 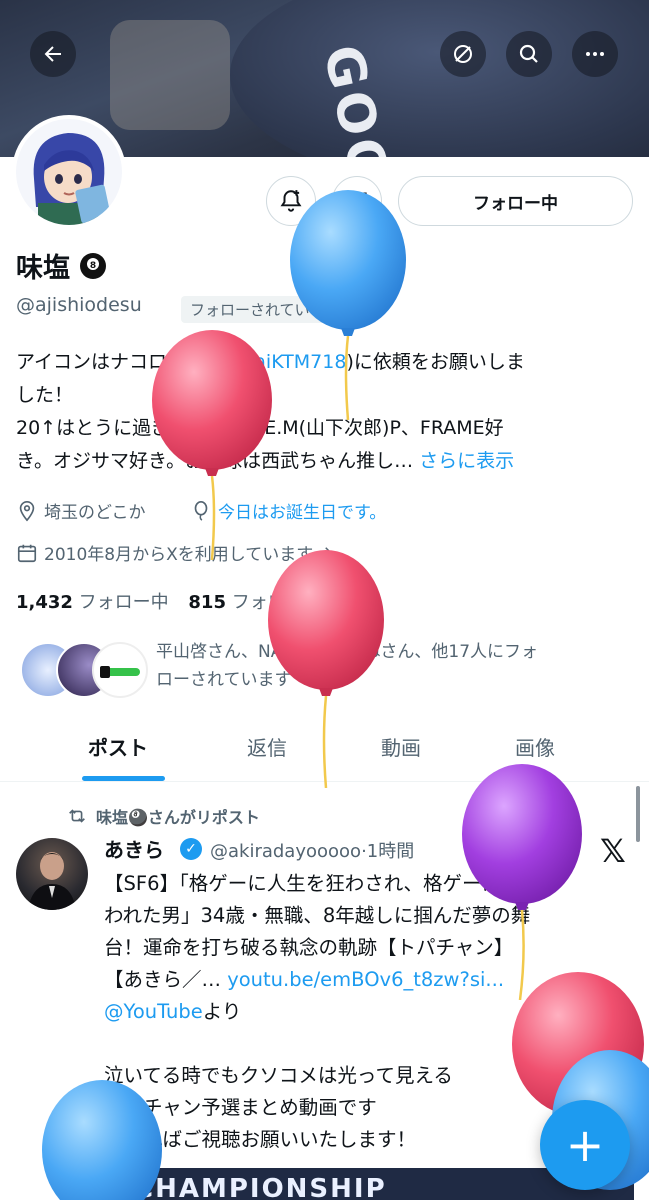 What do you see at coordinates (52, 874) in the screenshot?
I see `post-author-avatar` at bounding box center [52, 874].